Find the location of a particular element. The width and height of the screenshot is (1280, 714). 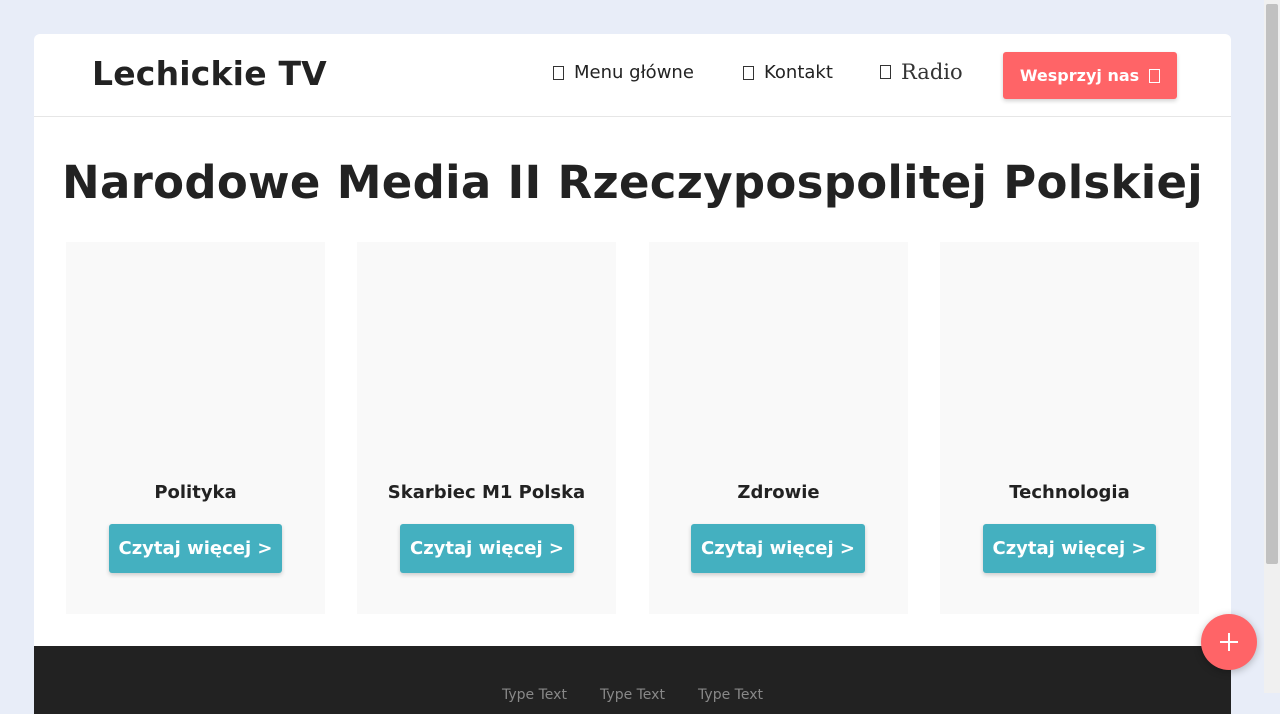

nav-item-label: Menu główne is located at coordinates (634, 72).